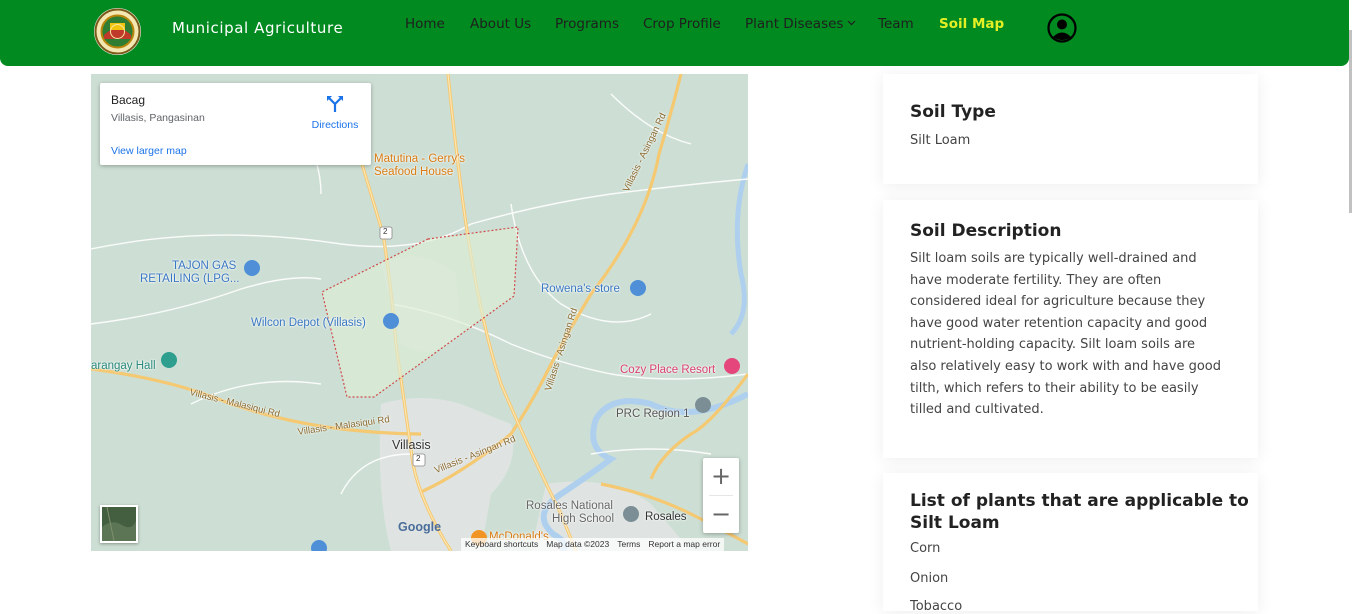  What do you see at coordinates (500, 24) in the screenshot?
I see `nav-about-us: About Us` at bounding box center [500, 24].